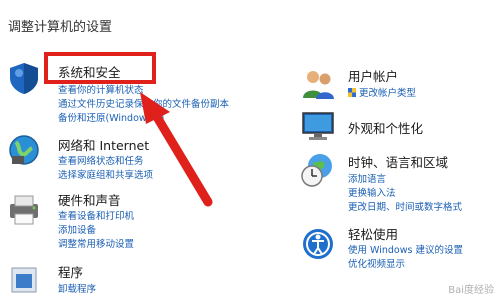 Image resolution: width=502 pixels, height=298 pixels. What do you see at coordinates (176, 149) in the screenshot?
I see `red-arrow-icon` at bounding box center [176, 149].